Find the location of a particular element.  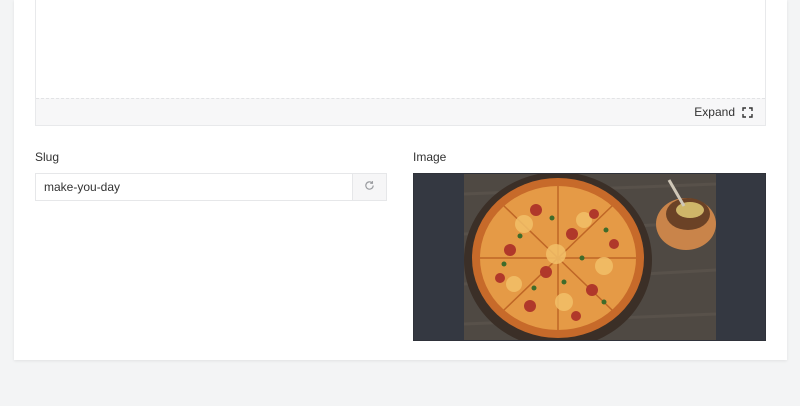

pizza-image is located at coordinates (590, 257).